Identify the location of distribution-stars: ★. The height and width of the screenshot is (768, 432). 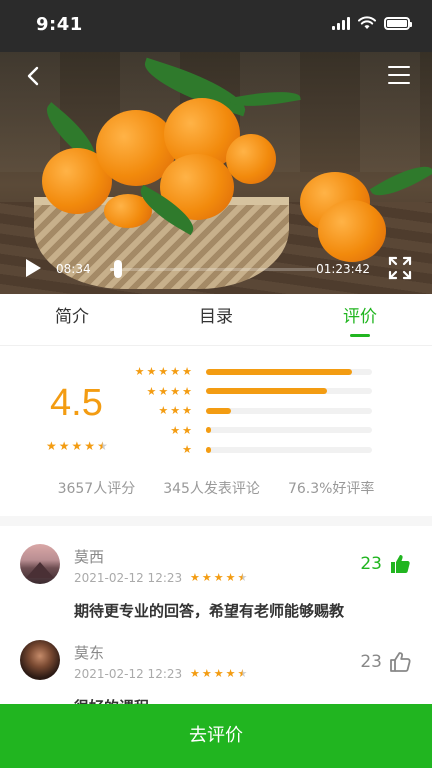
(173, 449).